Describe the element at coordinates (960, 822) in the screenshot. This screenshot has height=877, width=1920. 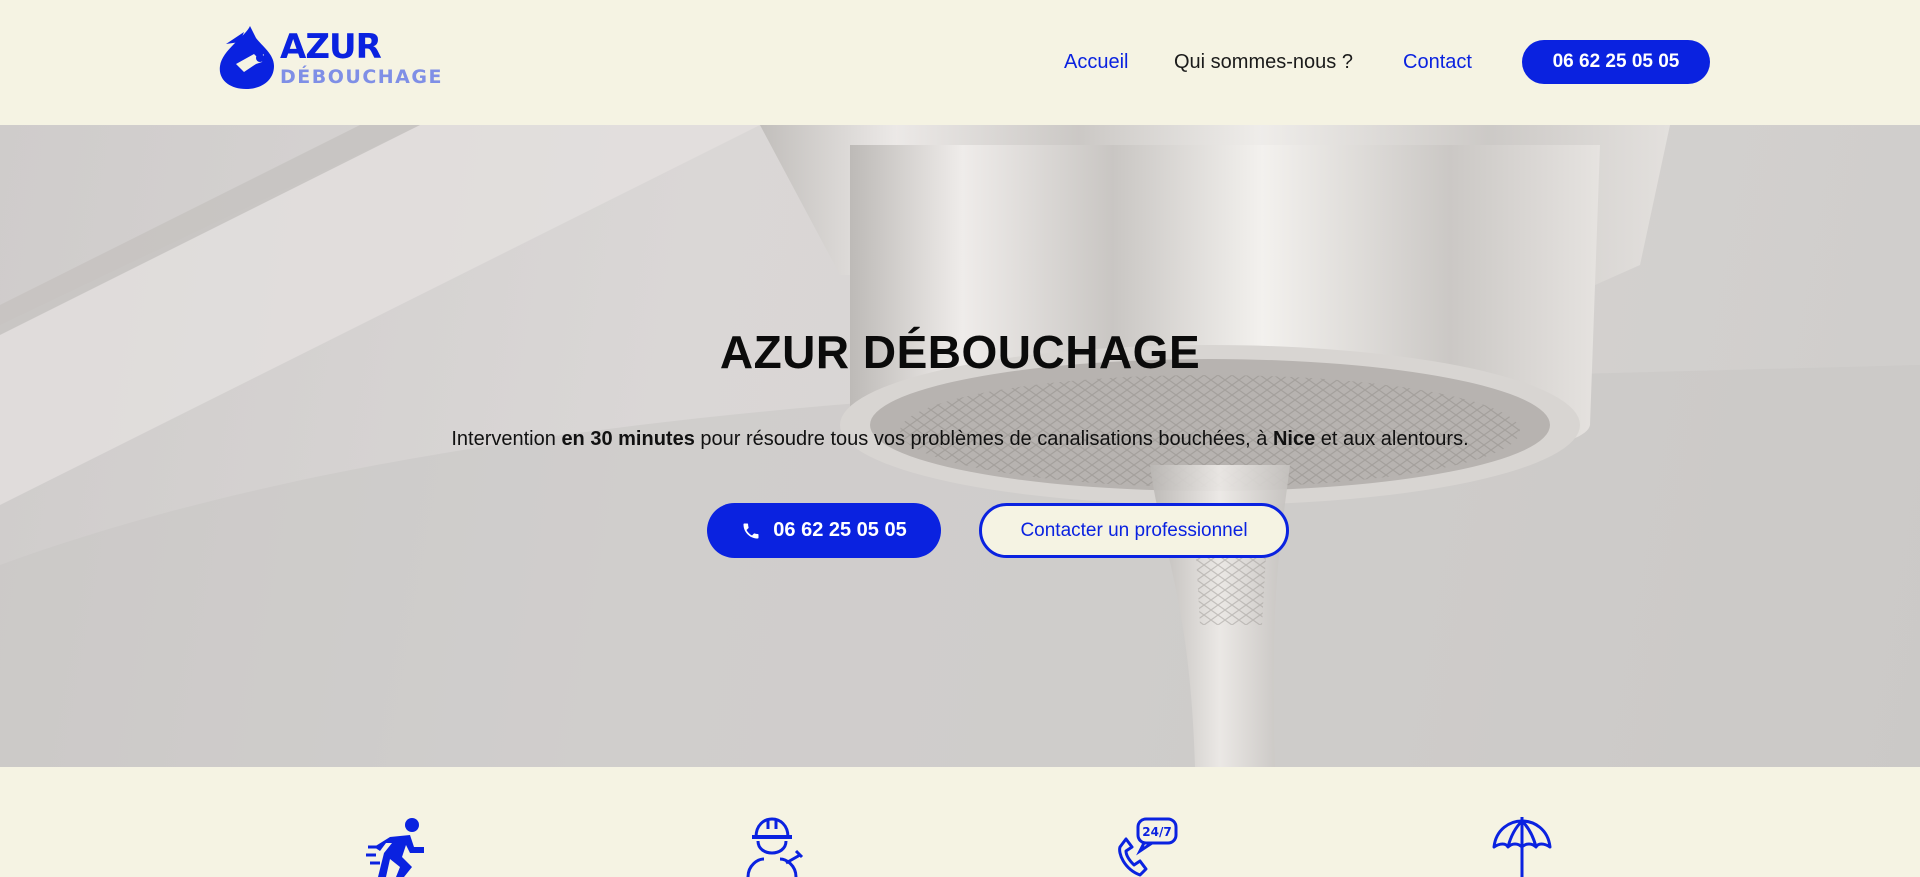
I see `features-section: 24/7` at that location.